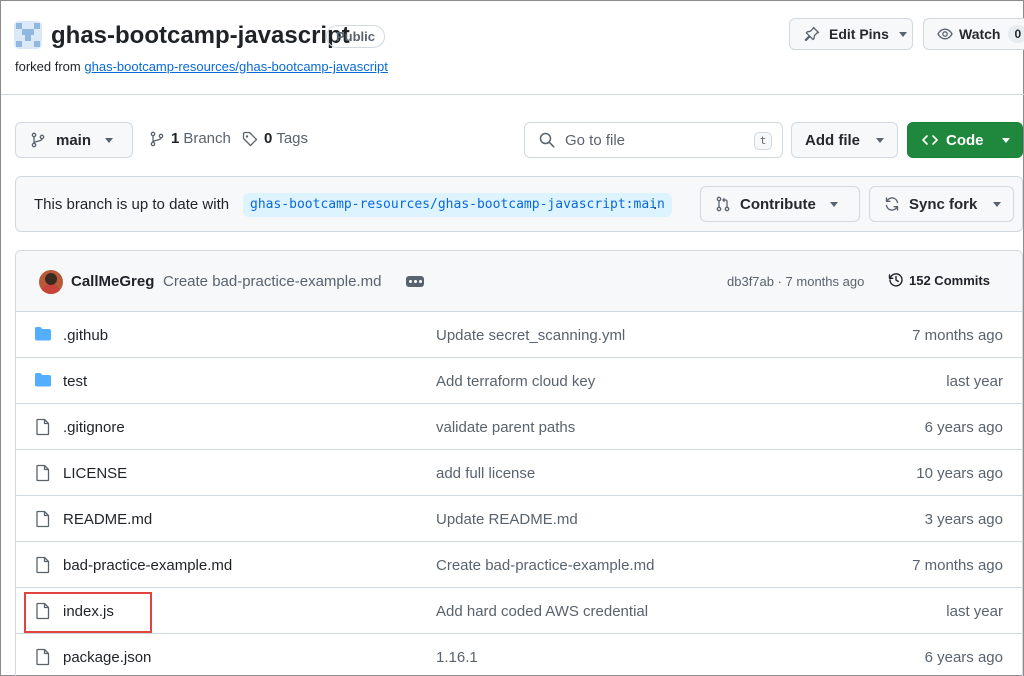 This screenshot has width=1024, height=676. Describe the element at coordinates (28, 35) in the screenshot. I see `repo-avatar` at that location.